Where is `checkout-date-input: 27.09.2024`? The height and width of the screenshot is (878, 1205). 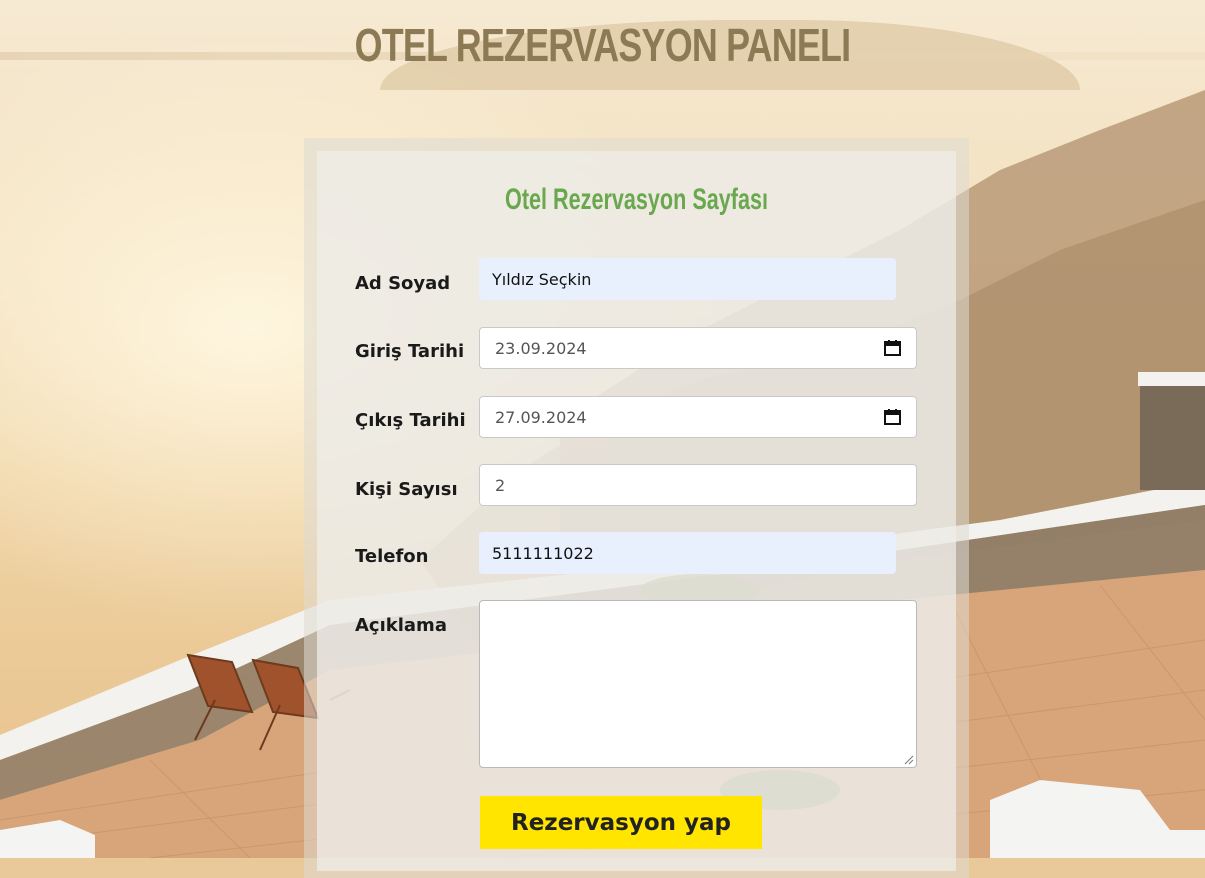 checkout-date-input: 27.09.2024 is located at coordinates (698, 417).